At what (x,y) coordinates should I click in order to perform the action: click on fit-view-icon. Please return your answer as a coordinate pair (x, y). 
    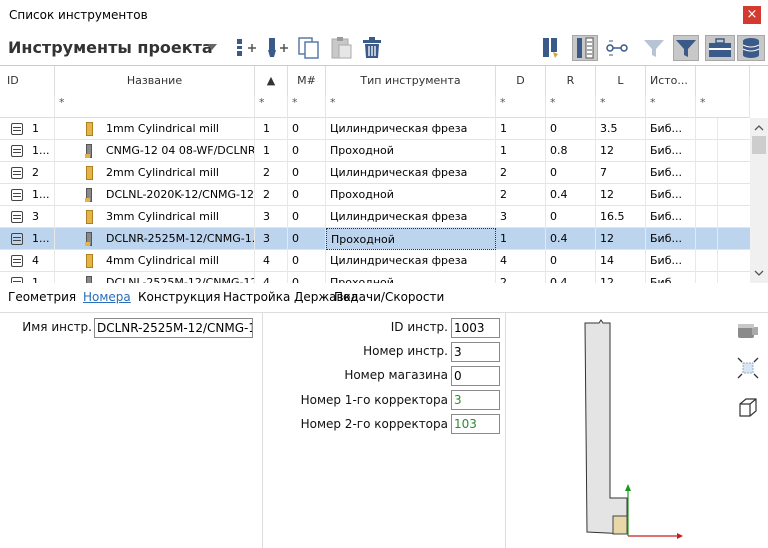
    Looking at the image, I should click on (748, 368).